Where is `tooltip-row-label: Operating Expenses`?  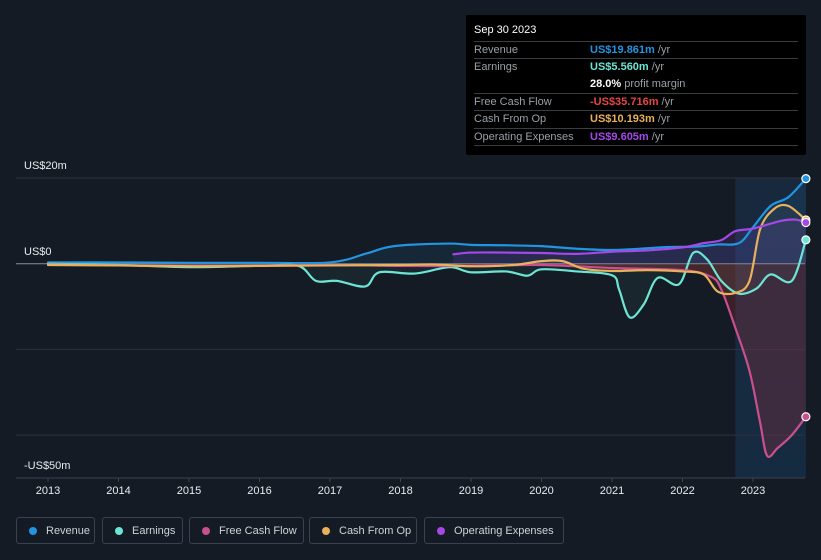 tooltip-row-label: Operating Expenses is located at coordinates (524, 136).